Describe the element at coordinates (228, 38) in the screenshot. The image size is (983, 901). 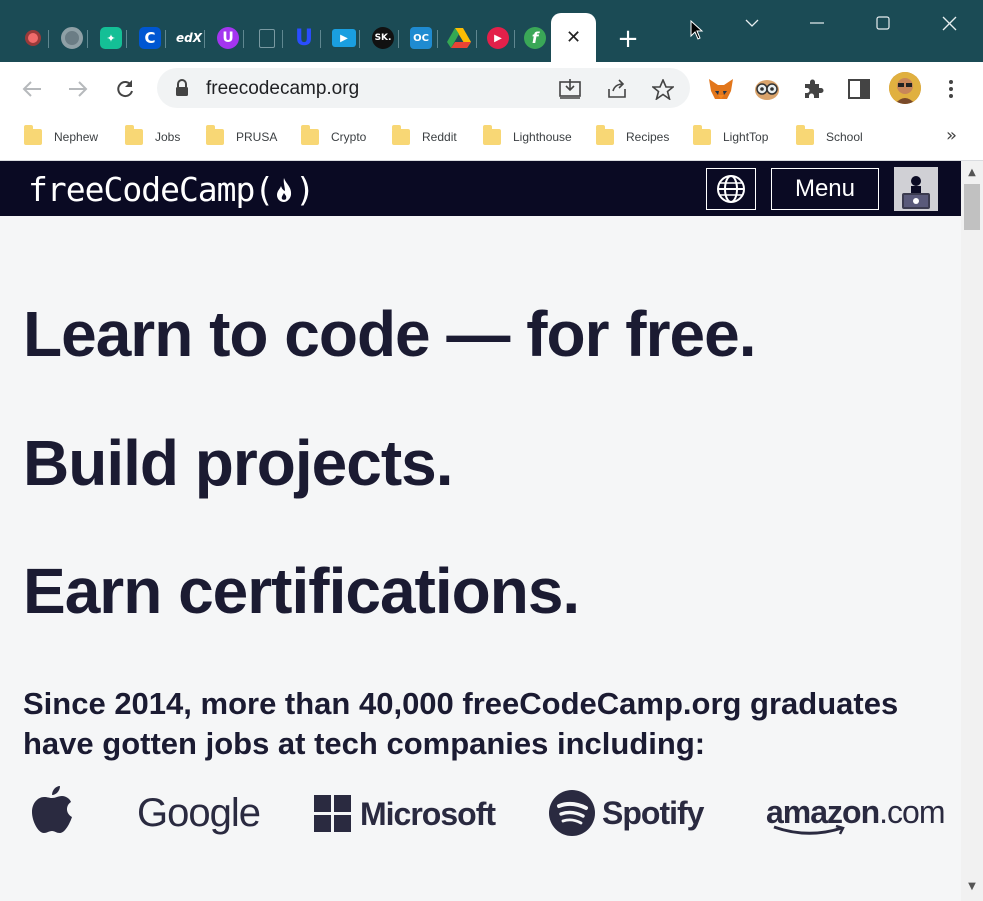
I see `tab-udemy: U` at that location.